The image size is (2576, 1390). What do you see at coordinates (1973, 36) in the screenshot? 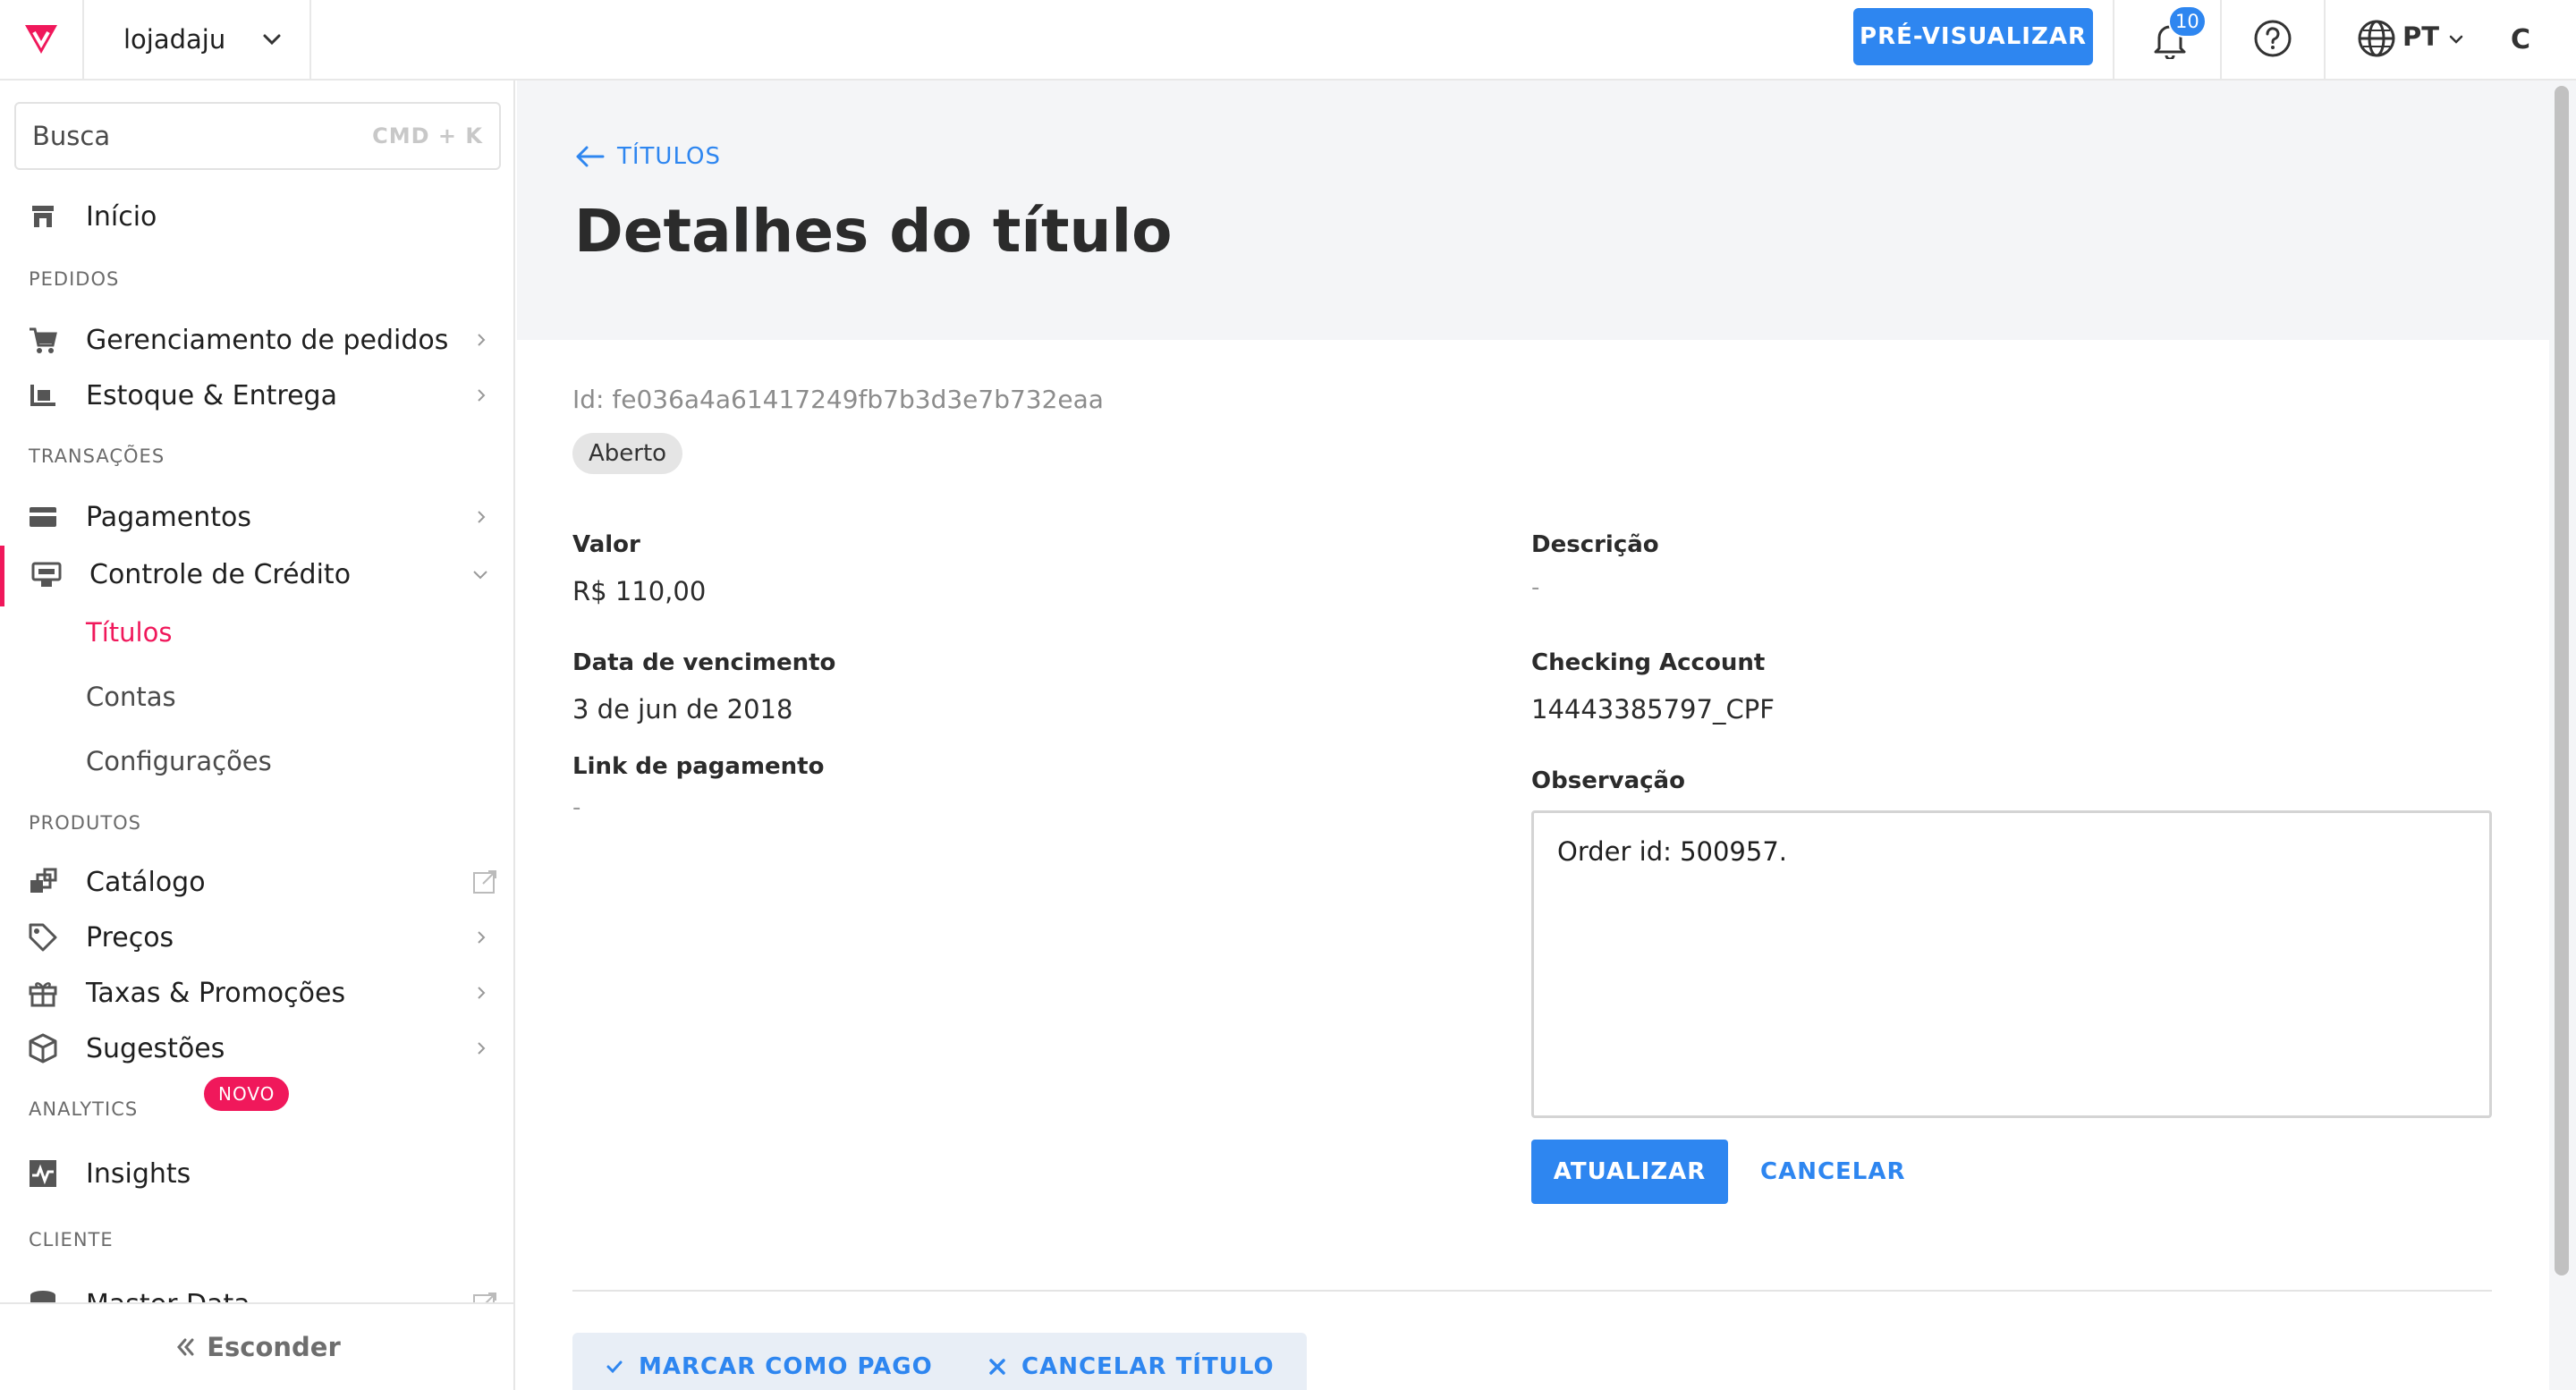
I see `preview-button: PRÉ-VISUALIZAR` at bounding box center [1973, 36].